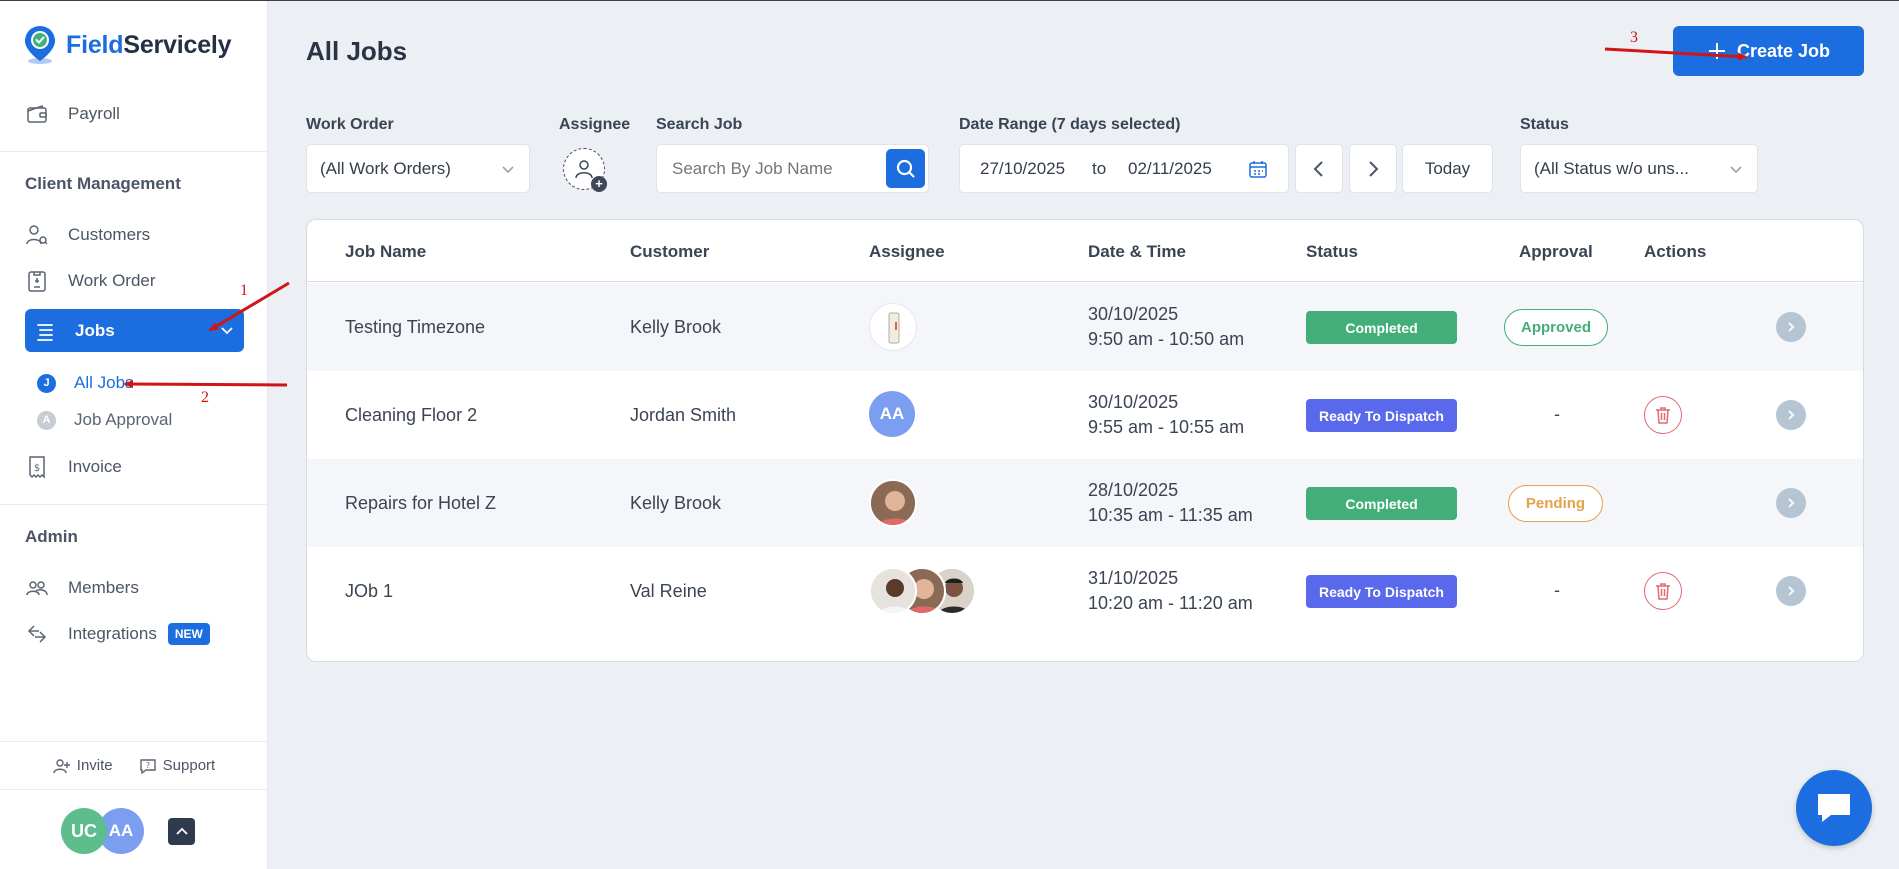 This screenshot has width=1899, height=869. I want to click on status-badge: Ready To Dispatch, so click(1381, 415).